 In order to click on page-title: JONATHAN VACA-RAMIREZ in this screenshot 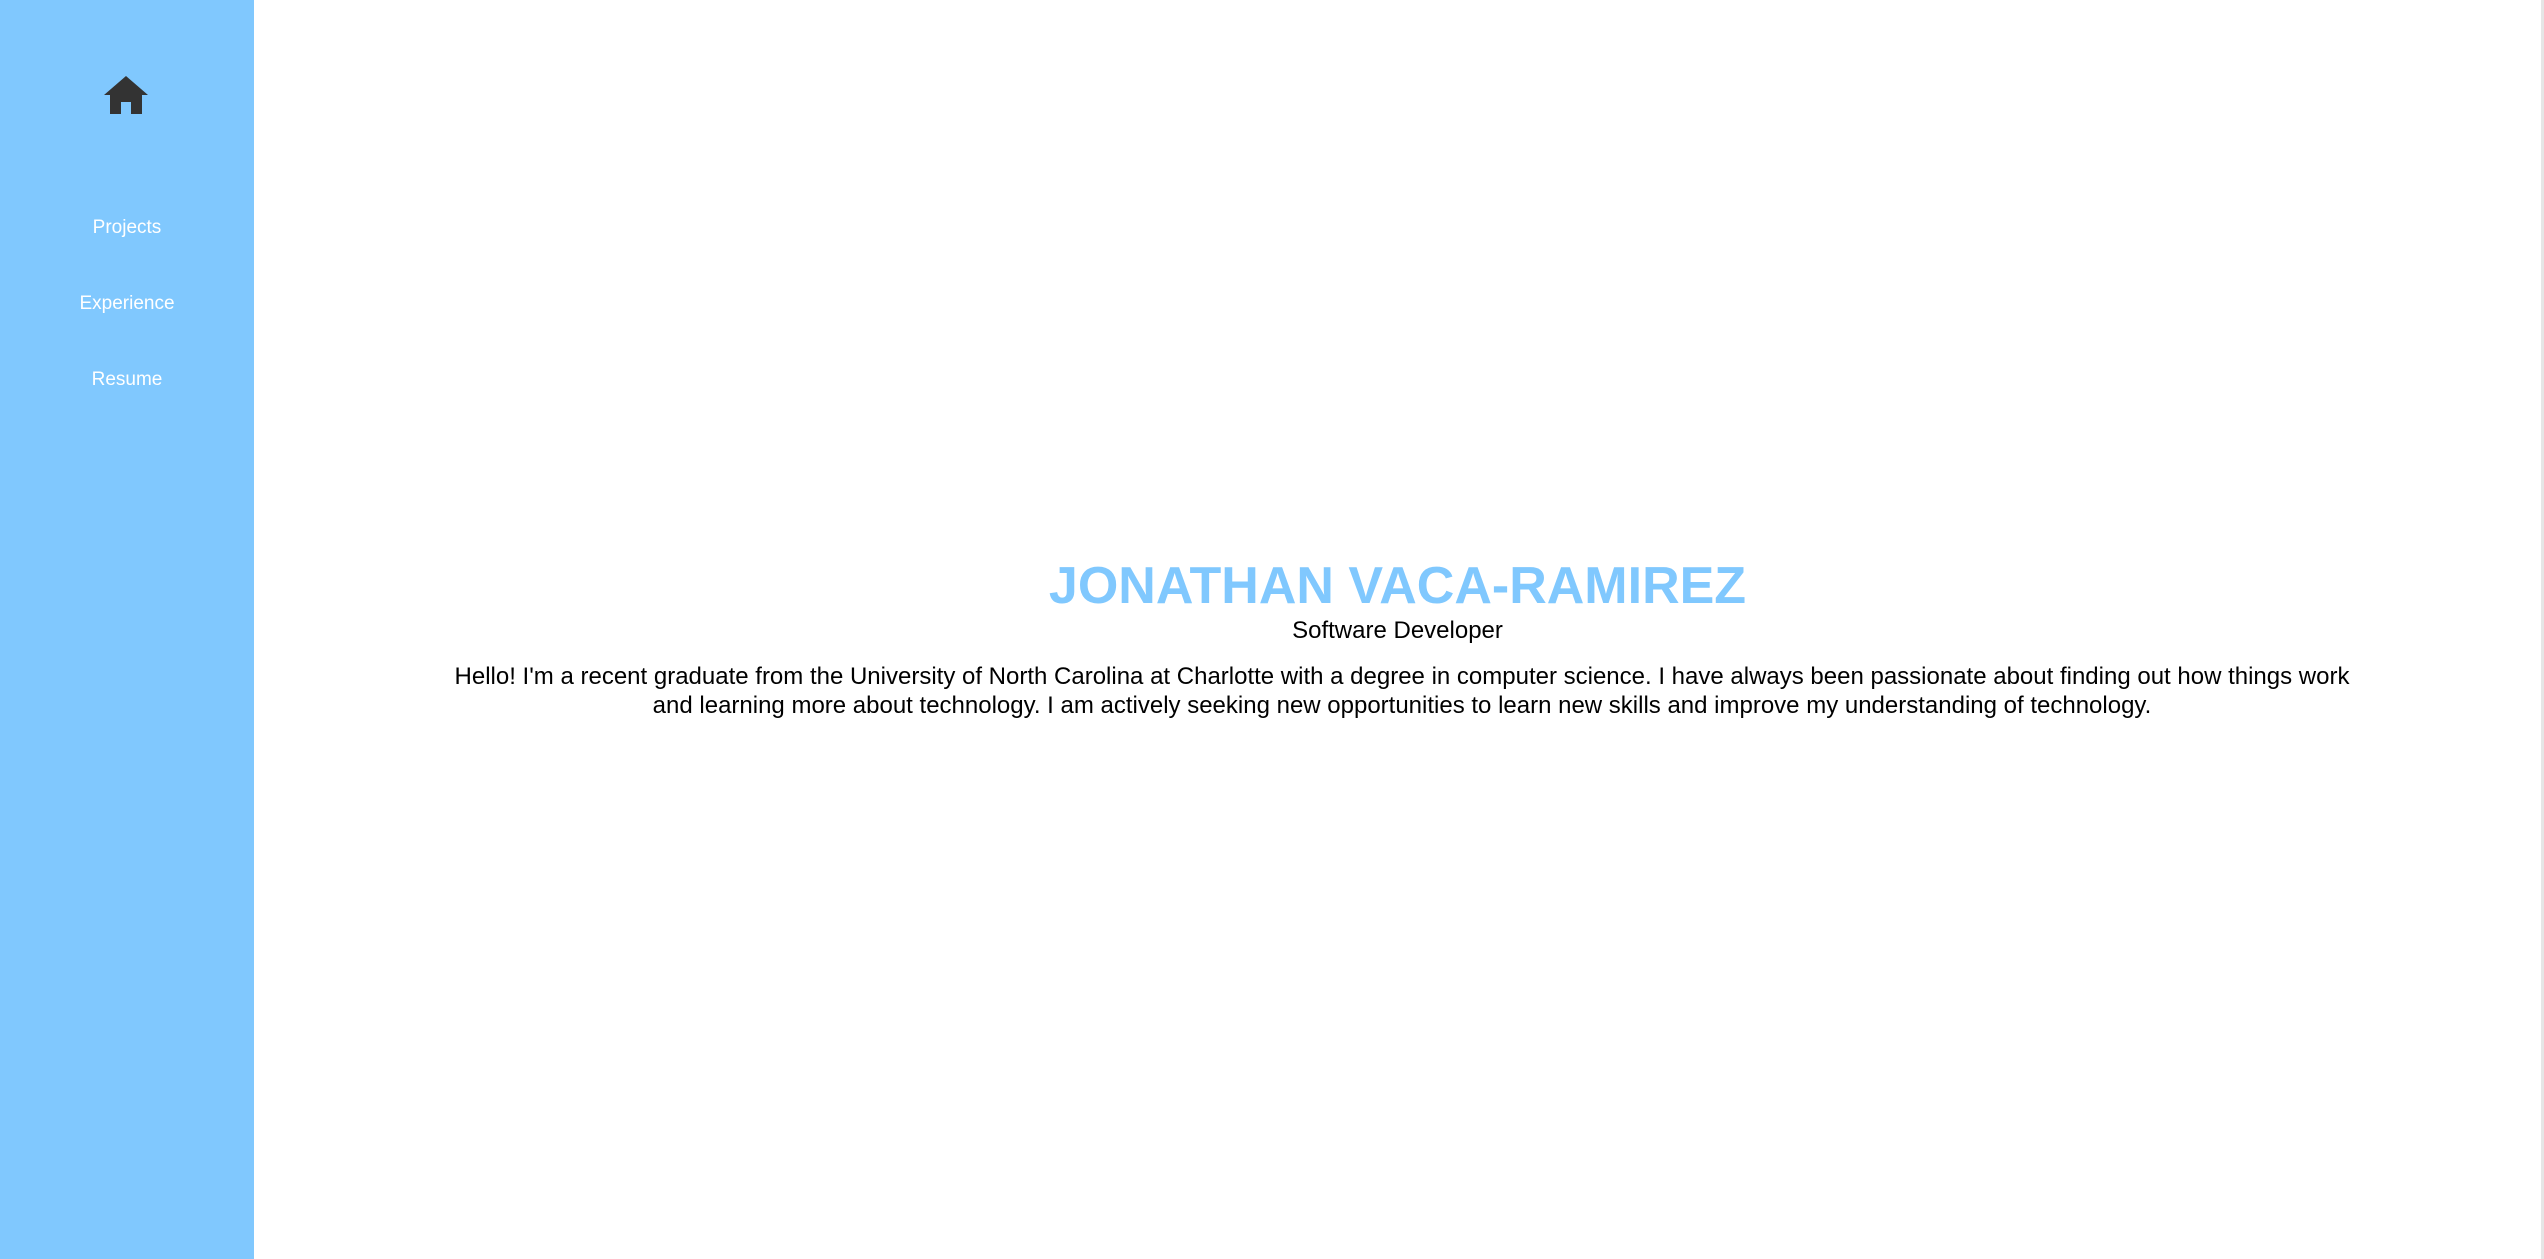, I will do `click(1397, 586)`.